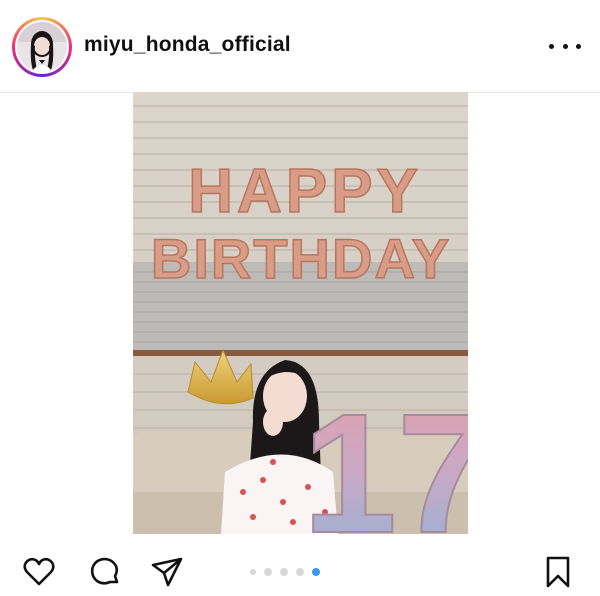 The width and height of the screenshot is (600, 596). I want to click on avatar, so click(42, 47).